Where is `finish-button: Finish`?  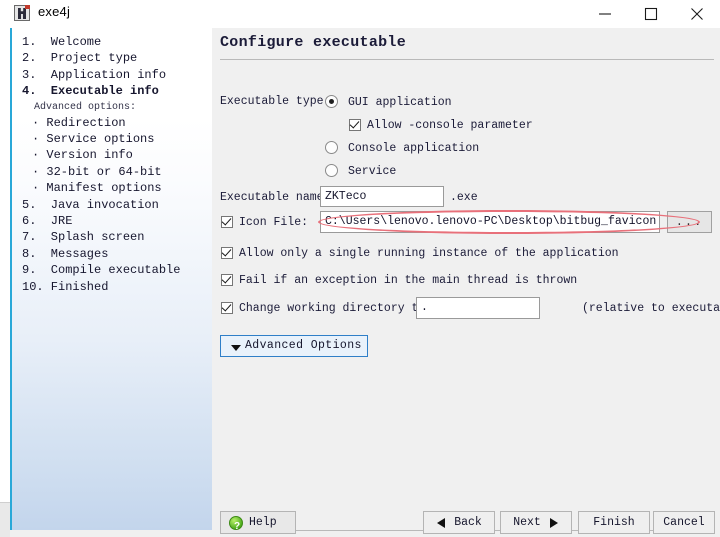 finish-button: Finish is located at coordinates (614, 522).